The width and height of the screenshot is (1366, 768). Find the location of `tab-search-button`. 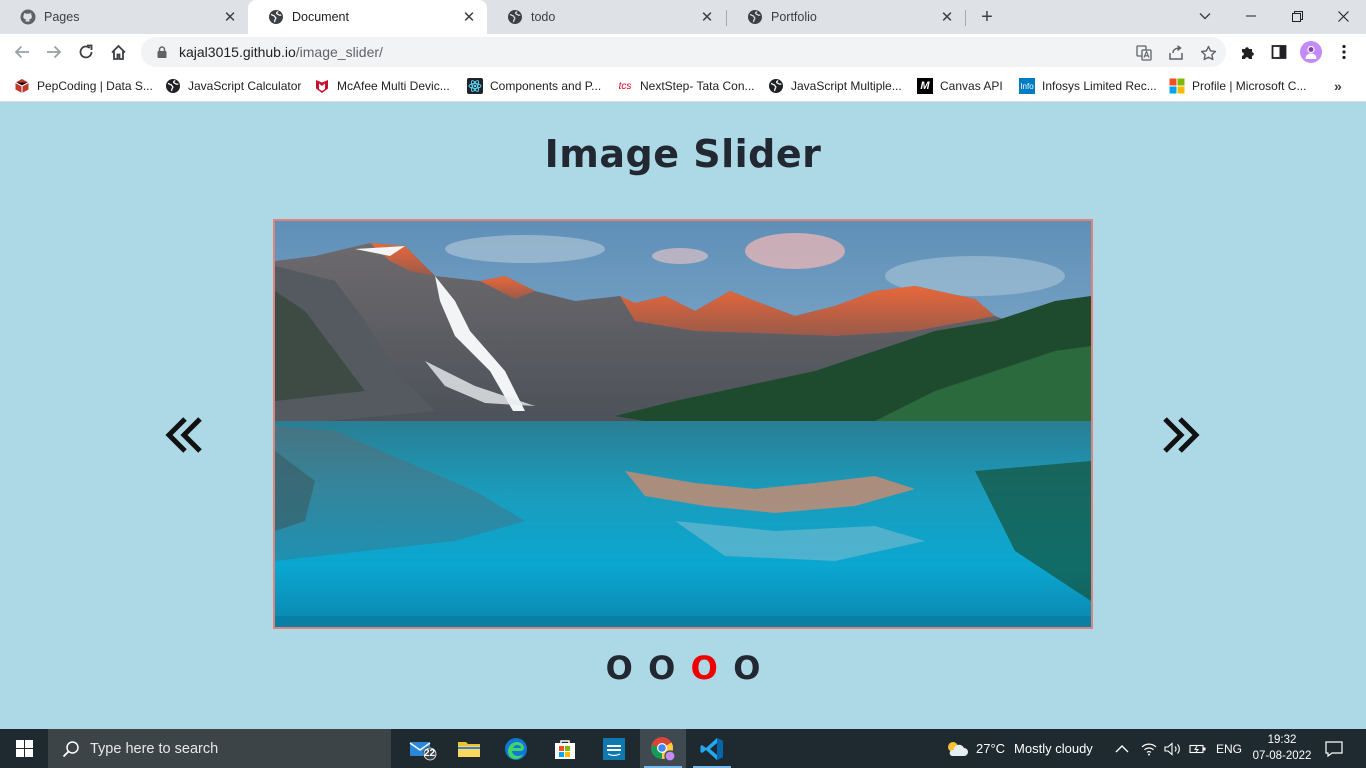

tab-search-button is located at coordinates (1205, 16).